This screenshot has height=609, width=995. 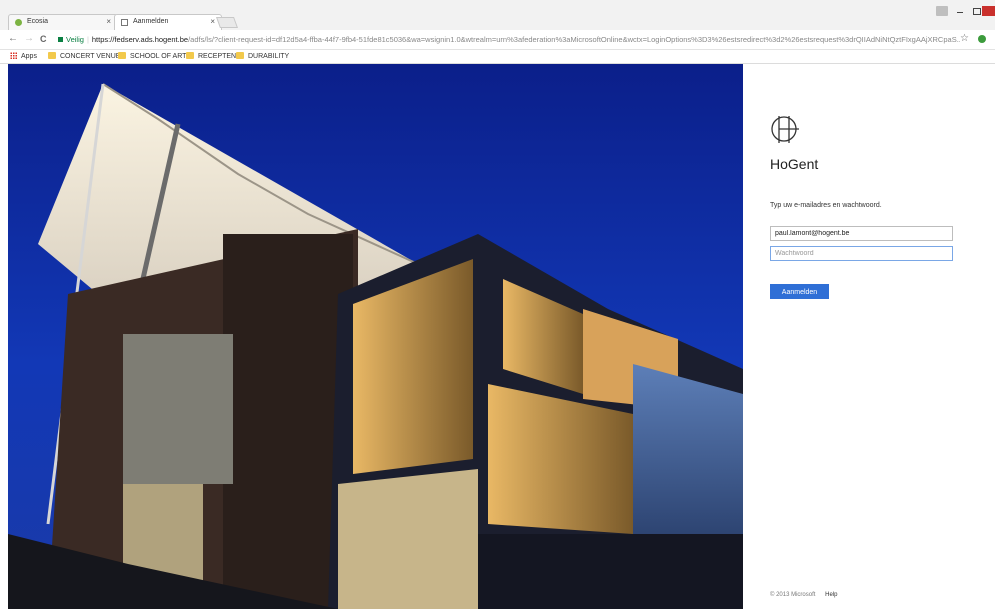 I want to click on bookmark-recepten: RECEPTEN, so click(x=211, y=56).